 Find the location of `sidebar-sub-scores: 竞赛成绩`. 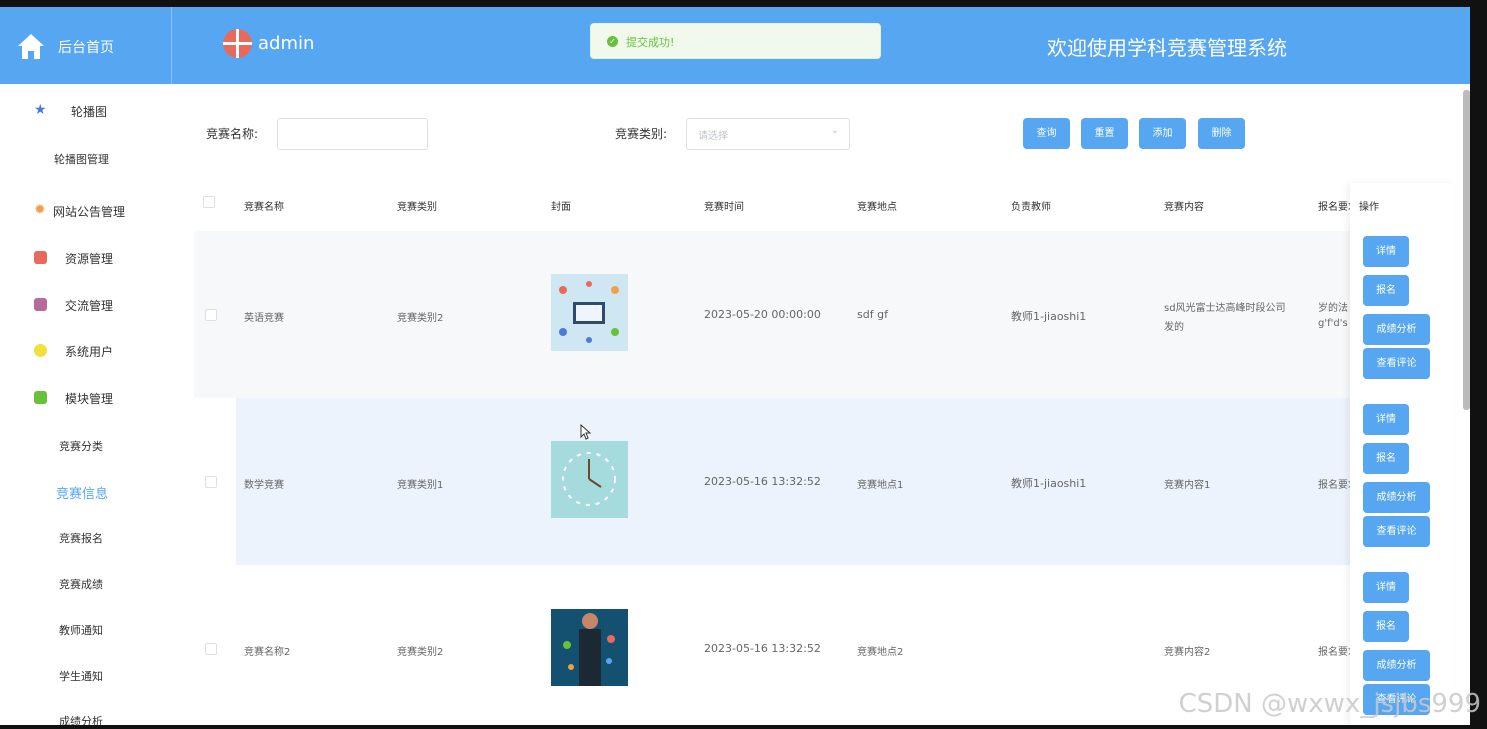

sidebar-sub-scores: 竞赛成绩 is located at coordinates (81, 584).